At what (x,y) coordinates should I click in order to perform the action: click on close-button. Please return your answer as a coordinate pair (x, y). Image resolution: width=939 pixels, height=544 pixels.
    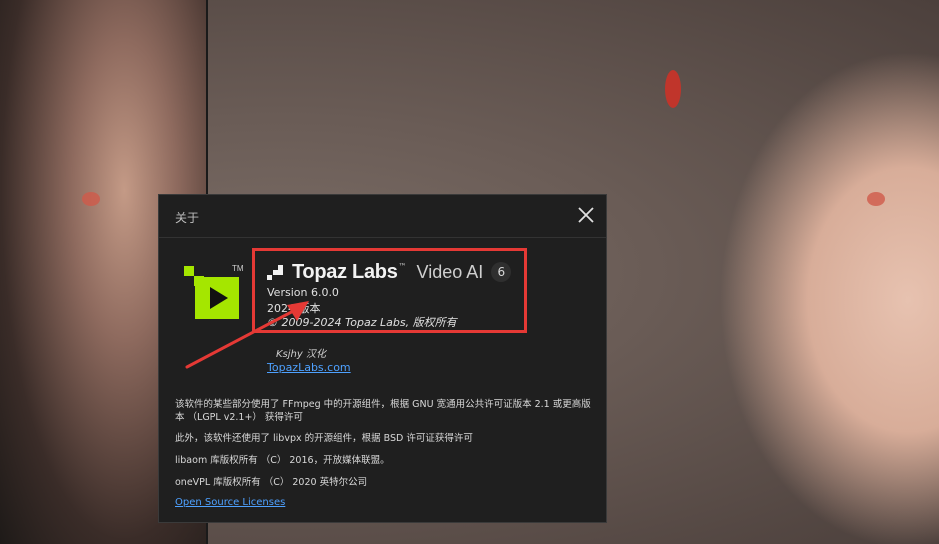
    Looking at the image, I should click on (586, 215).